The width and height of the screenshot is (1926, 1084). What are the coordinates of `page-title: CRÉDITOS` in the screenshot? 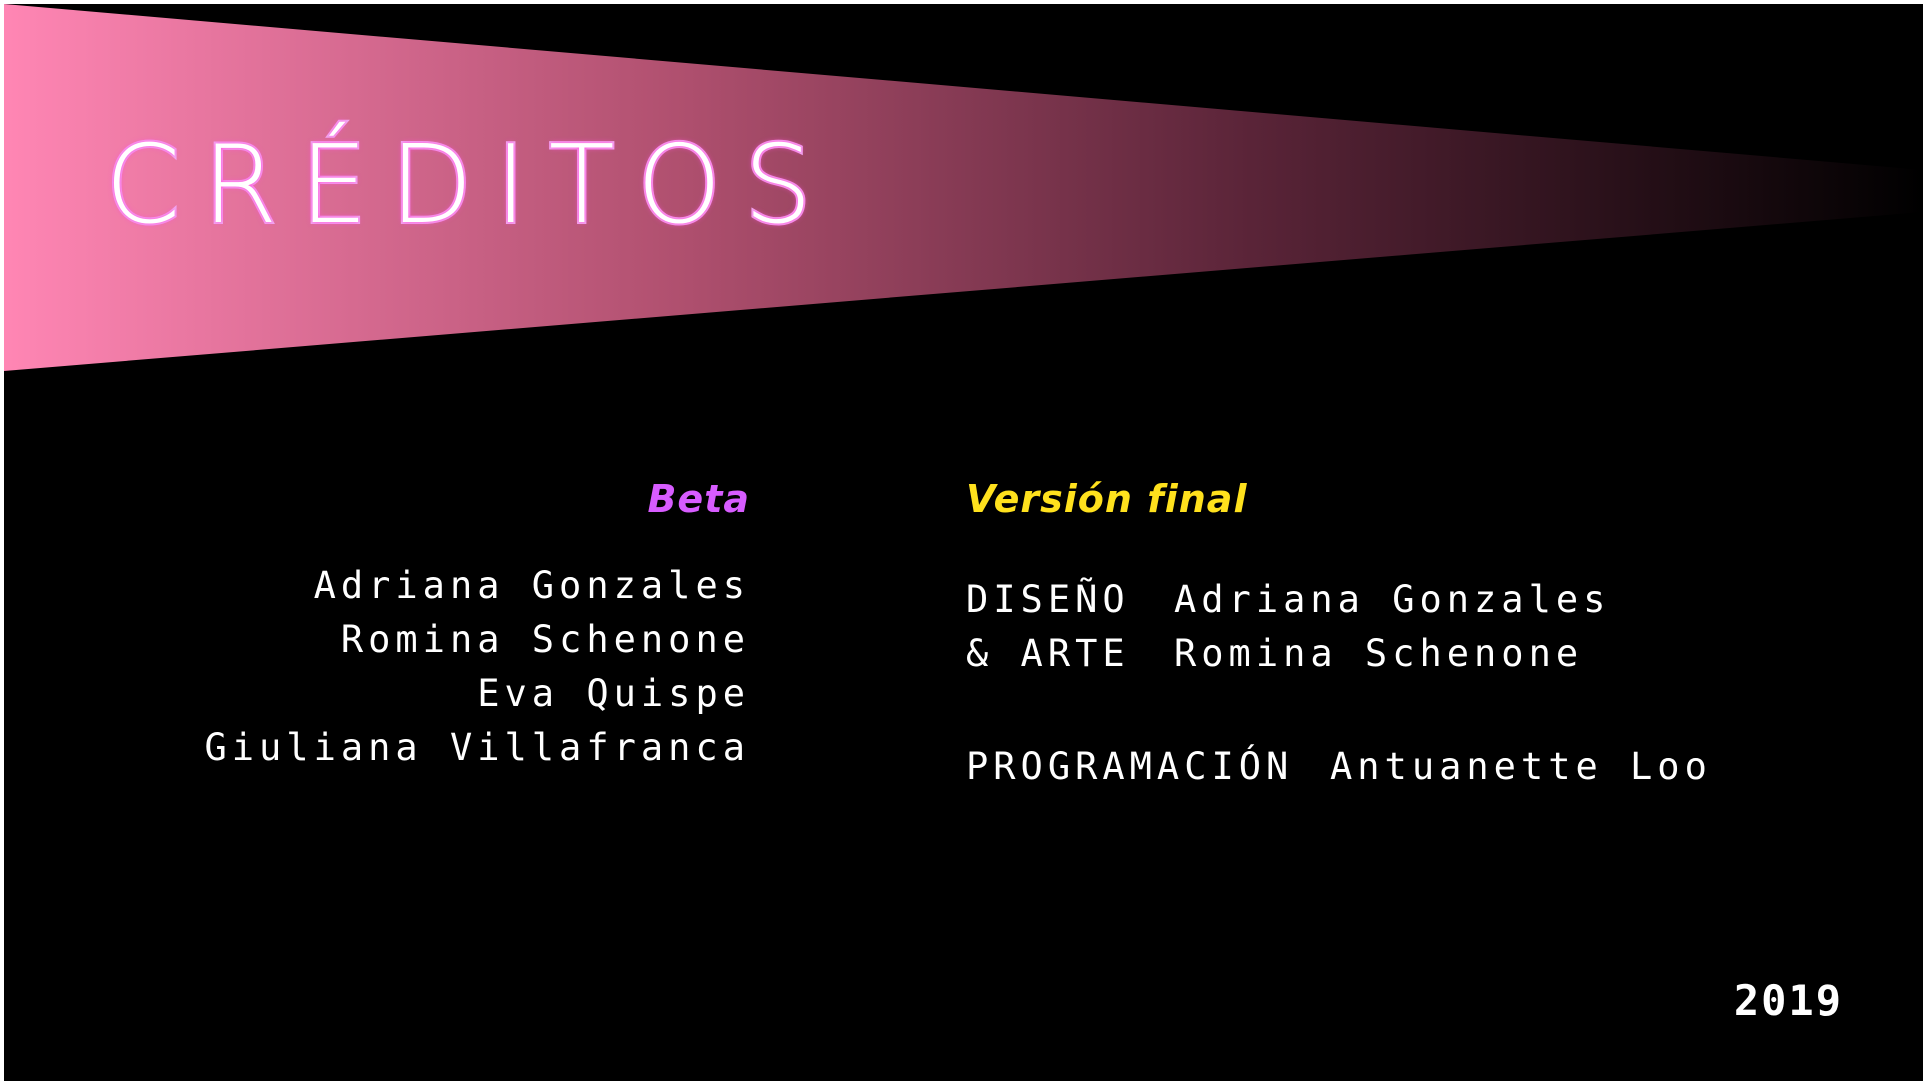 It's located at (469, 185).